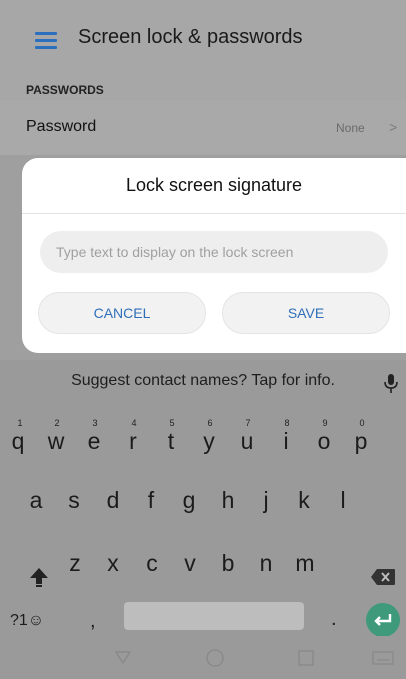 Image resolution: width=406 pixels, height=679 pixels. Describe the element at coordinates (46, 40) in the screenshot. I see `hamburger-menu-icon` at that location.